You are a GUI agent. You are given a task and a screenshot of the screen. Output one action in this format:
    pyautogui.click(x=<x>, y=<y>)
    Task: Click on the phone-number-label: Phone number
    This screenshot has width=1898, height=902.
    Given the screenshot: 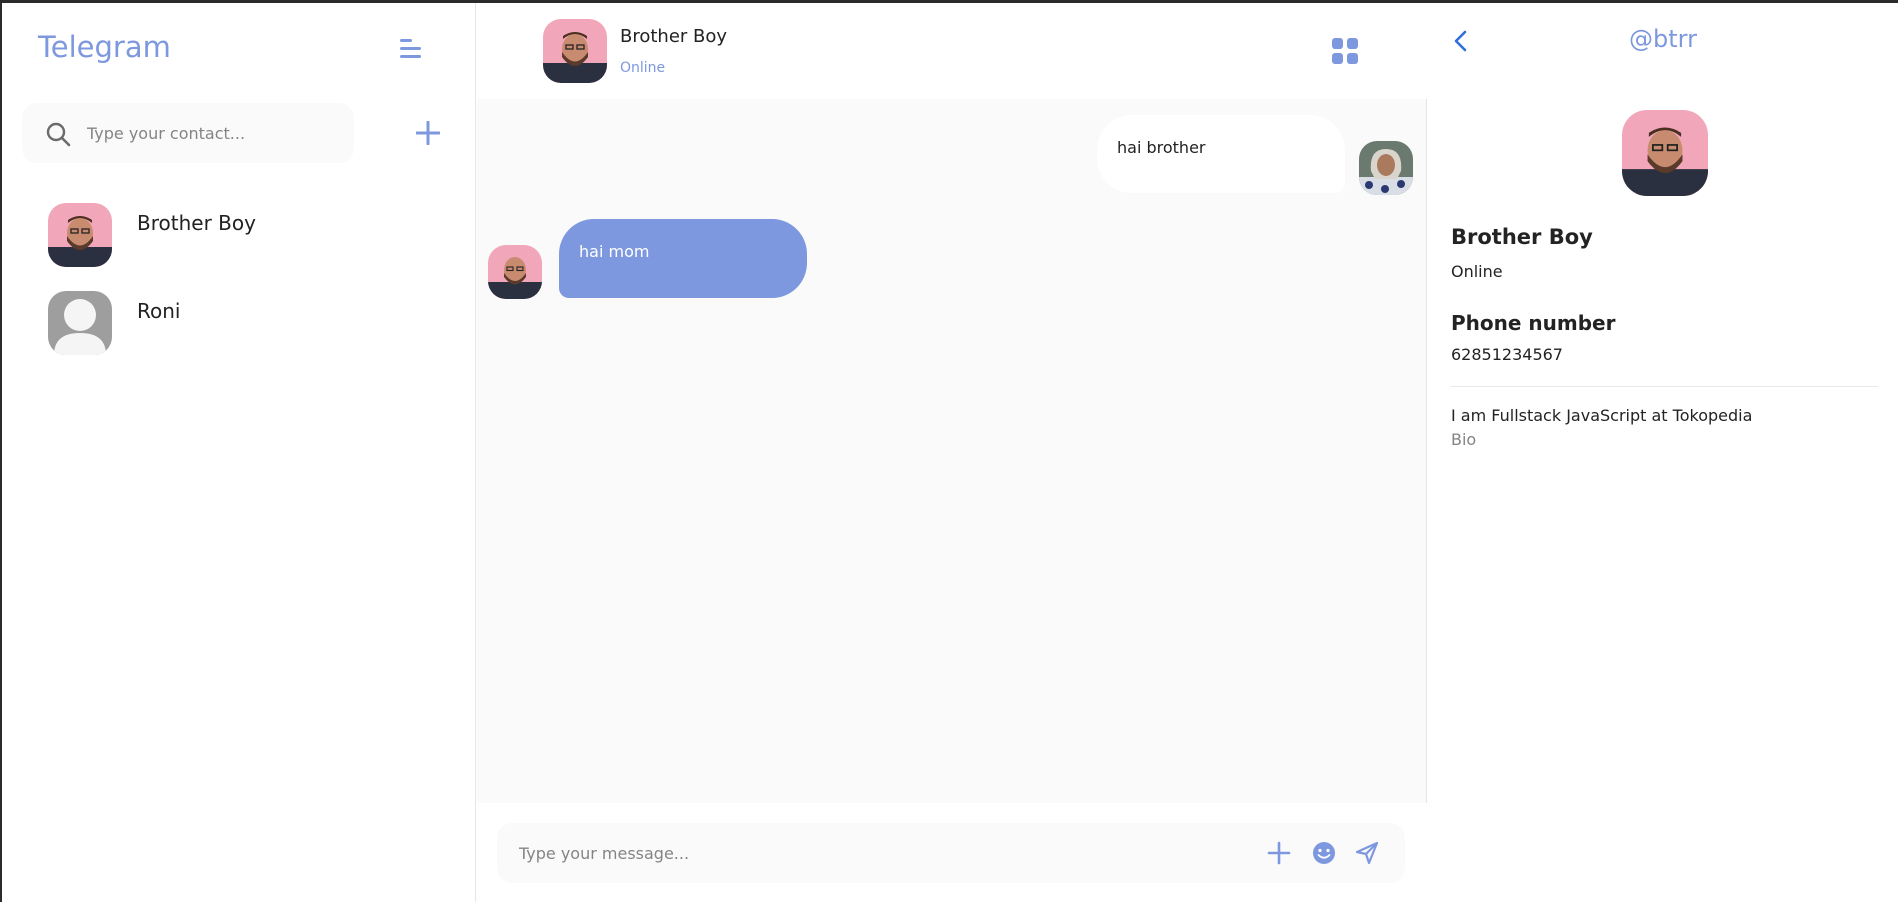 What is the action you would take?
    pyautogui.click(x=1533, y=323)
    